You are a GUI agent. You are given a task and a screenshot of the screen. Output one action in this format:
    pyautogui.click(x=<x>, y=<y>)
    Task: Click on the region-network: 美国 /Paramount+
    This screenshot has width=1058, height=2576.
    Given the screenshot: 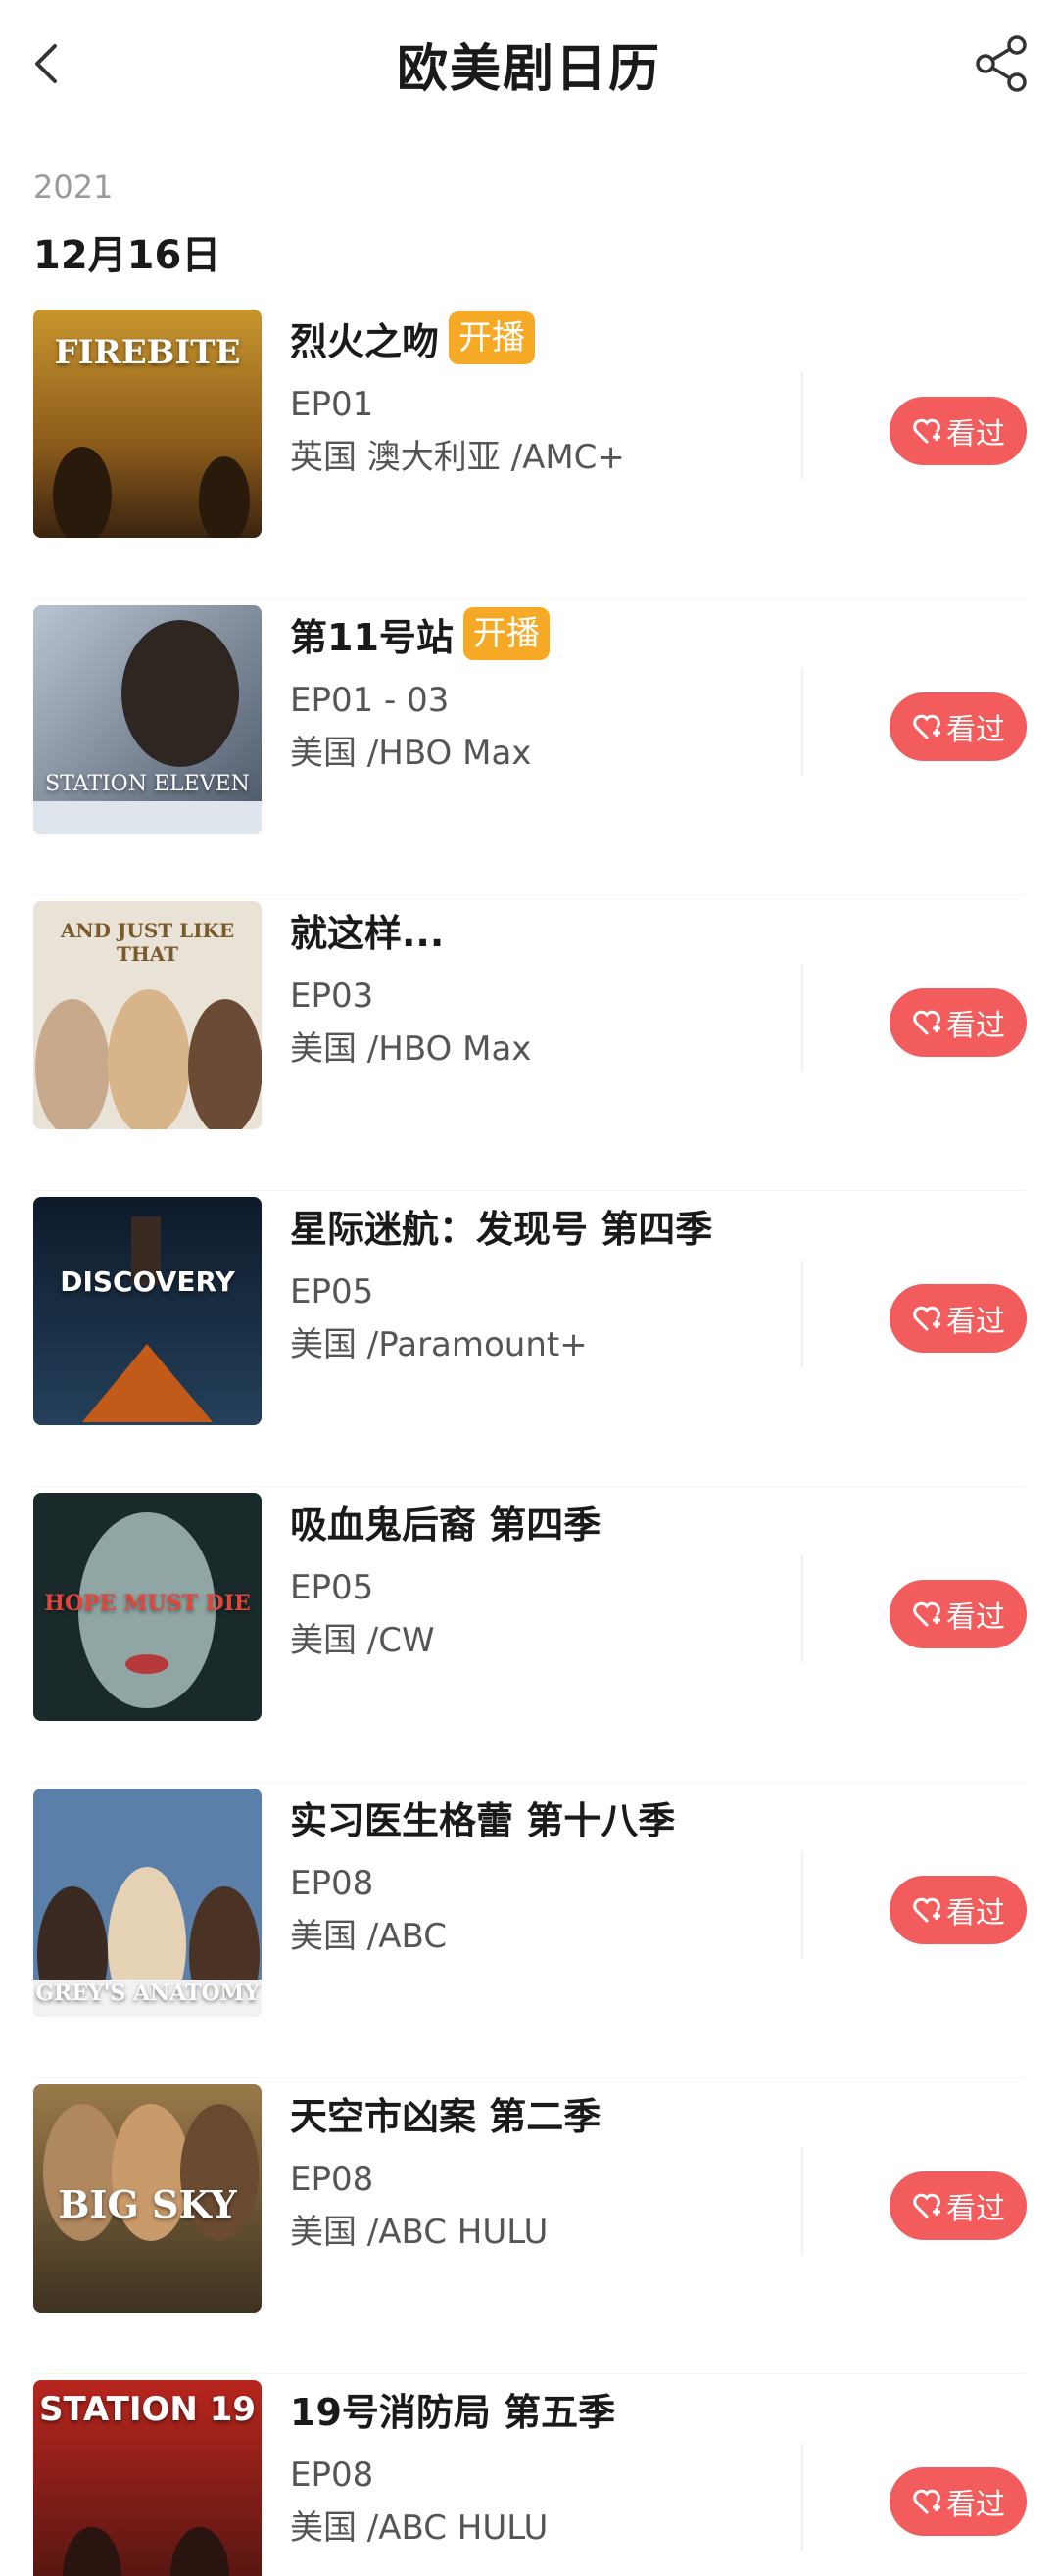 What is the action you would take?
    pyautogui.click(x=439, y=1344)
    